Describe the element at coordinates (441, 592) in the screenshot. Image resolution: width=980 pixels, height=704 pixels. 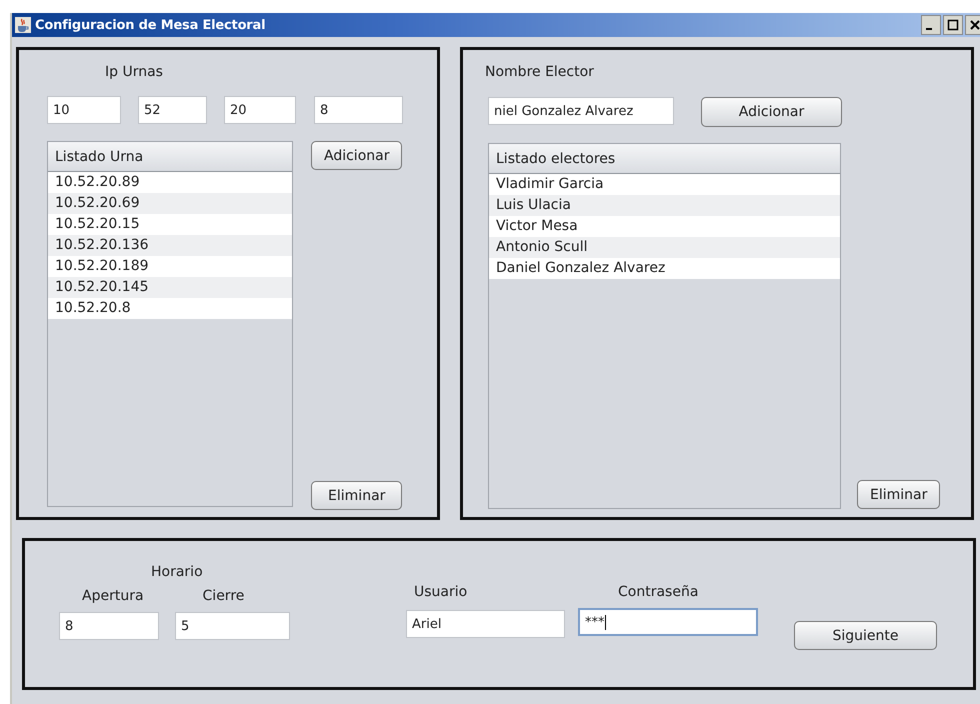
I see `field-label: Usuario` at that location.